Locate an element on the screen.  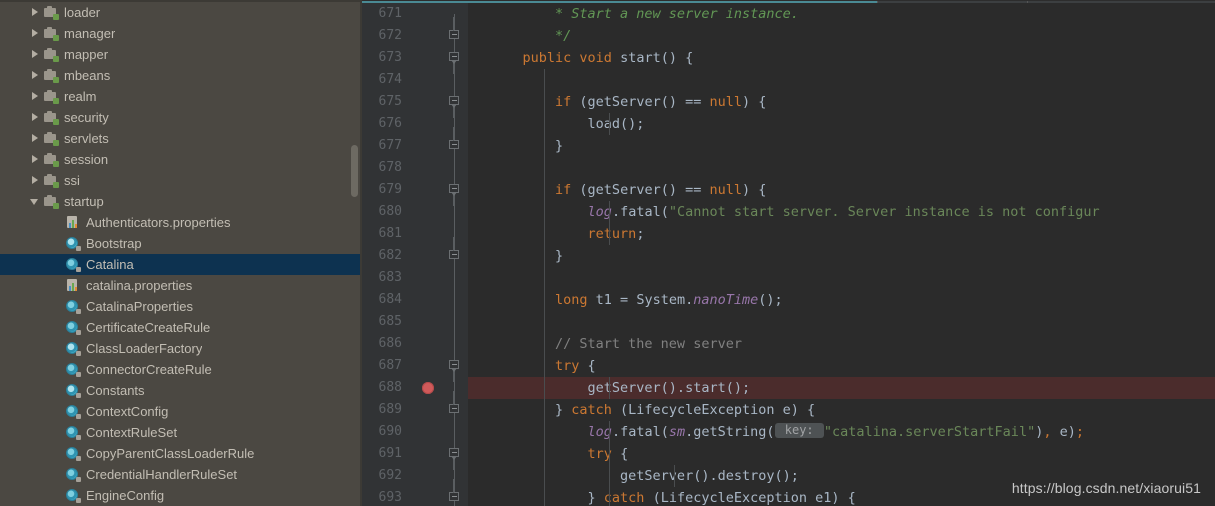
gutter-line: 673 is located at coordinates (415, 60).